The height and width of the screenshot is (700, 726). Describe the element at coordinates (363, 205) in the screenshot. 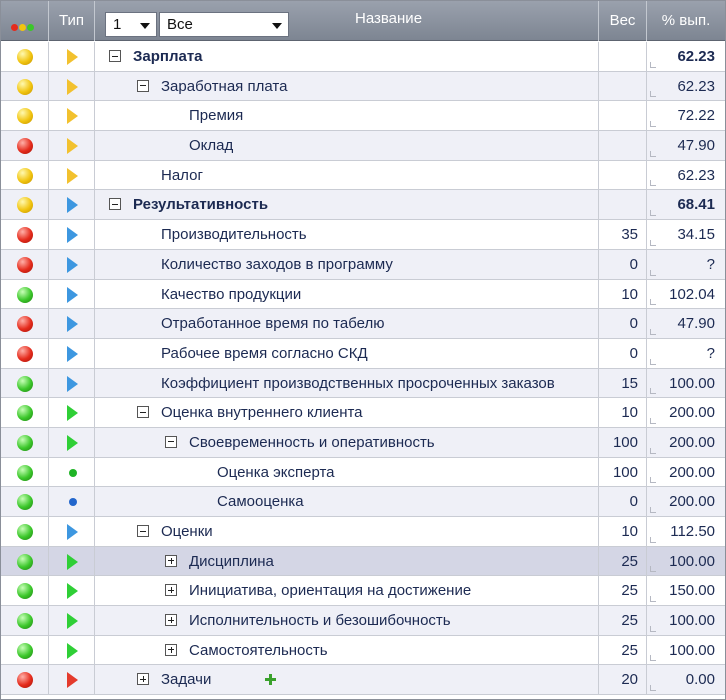

I see `table-row: Результативность 68.41` at that location.